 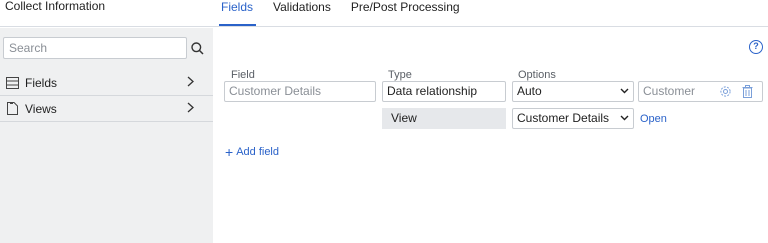 What do you see at coordinates (106, 83) in the screenshot?
I see `sidebar-item-fields: Fields` at bounding box center [106, 83].